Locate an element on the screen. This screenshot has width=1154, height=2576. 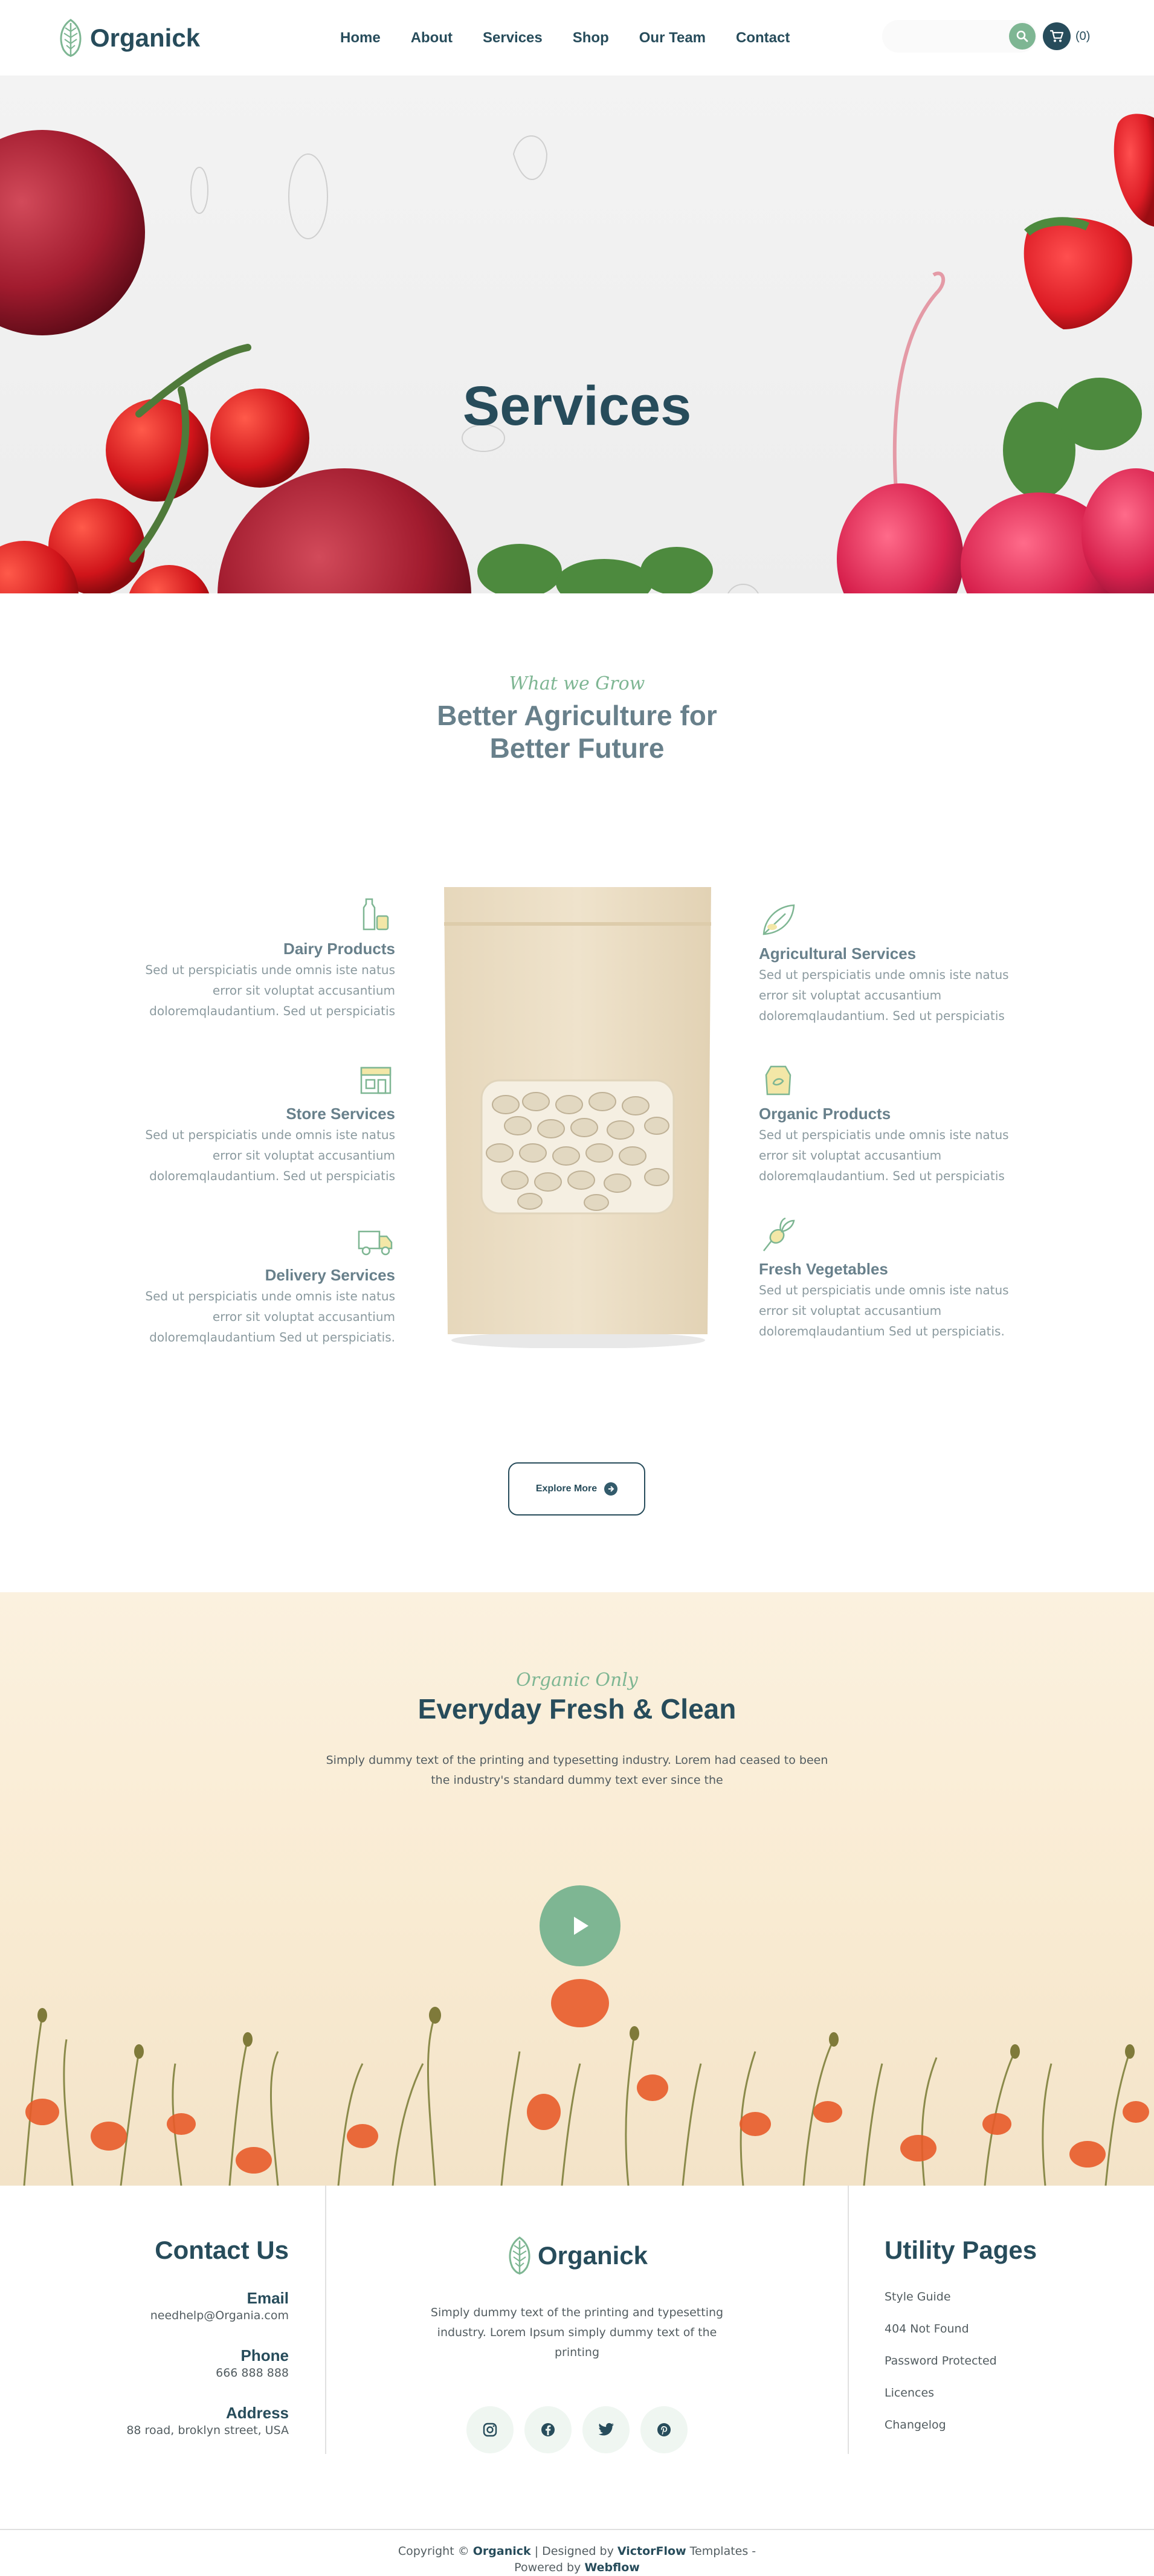
footer-logo: Organick is located at coordinates (577, 2256).